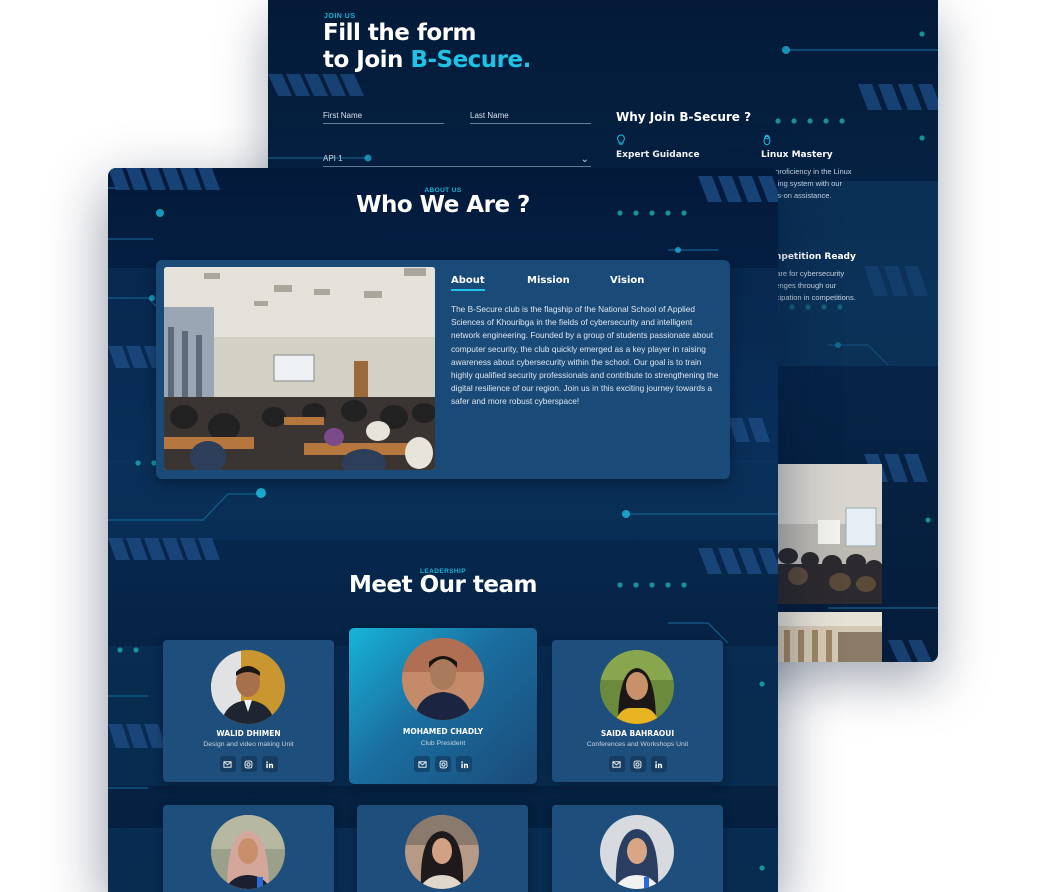 The width and height of the screenshot is (1046, 892). What do you see at coordinates (627, 280) in the screenshot?
I see `tab-vision: Vision` at bounding box center [627, 280].